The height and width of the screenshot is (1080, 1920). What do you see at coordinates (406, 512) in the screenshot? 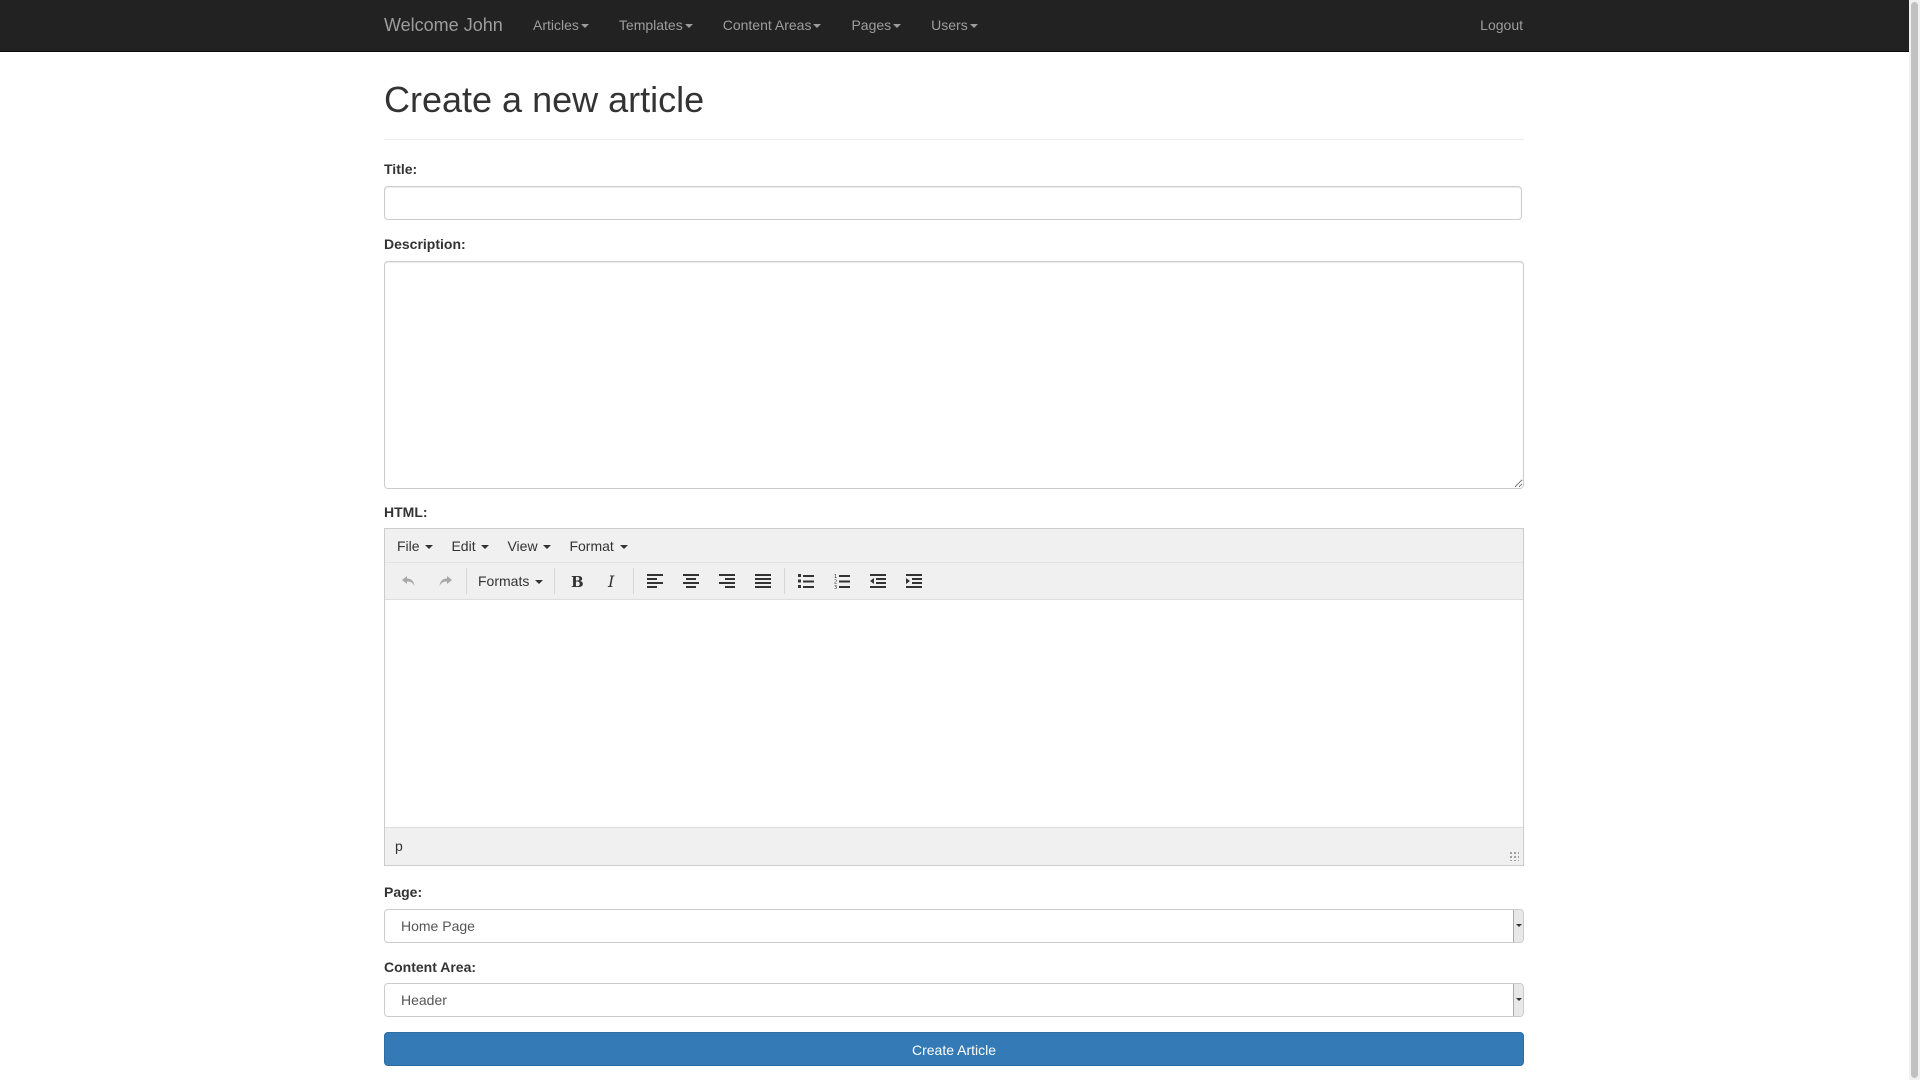
I see `html-label: HTML:` at bounding box center [406, 512].